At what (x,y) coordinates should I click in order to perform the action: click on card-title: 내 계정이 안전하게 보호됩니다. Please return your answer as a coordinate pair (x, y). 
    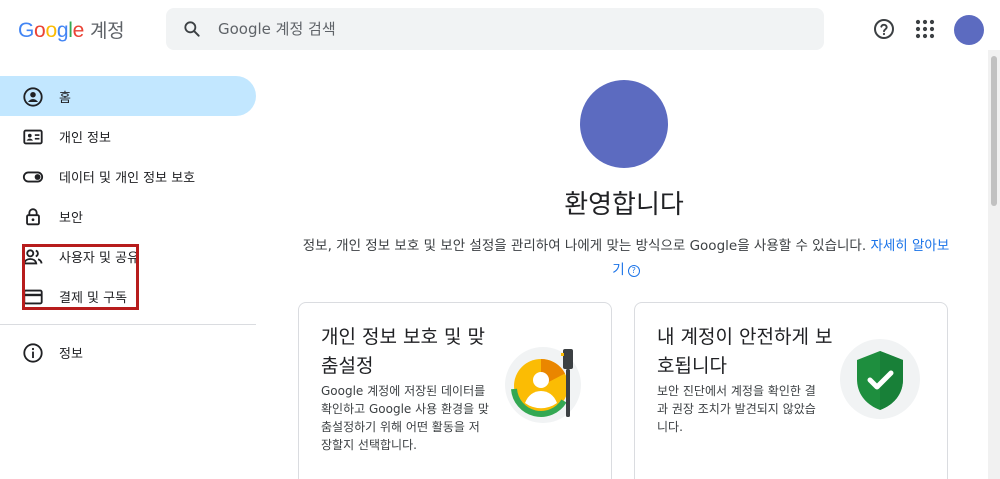
    Looking at the image, I should click on (745, 351).